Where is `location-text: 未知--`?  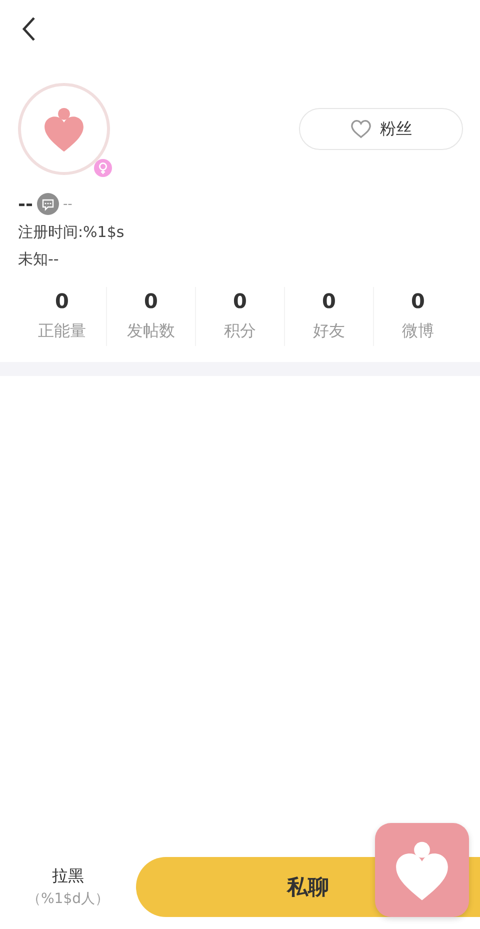
location-text: 未知-- is located at coordinates (38, 259).